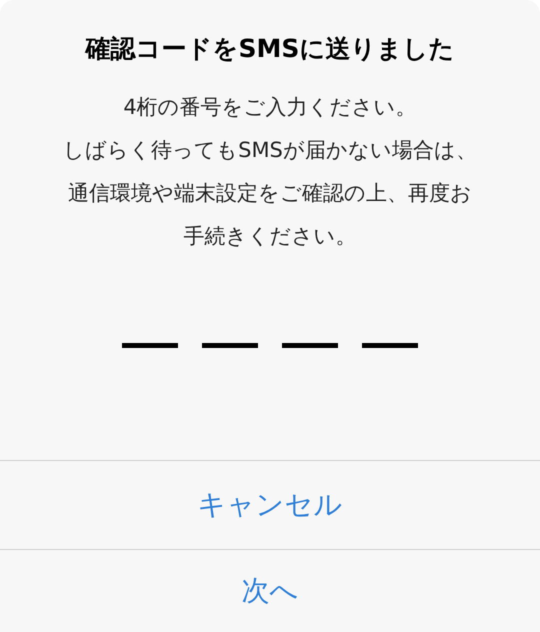 The width and height of the screenshot is (540, 632). What do you see at coordinates (270, 49) in the screenshot?
I see `dialog-title: 確認コードをSMSに送りました` at bounding box center [270, 49].